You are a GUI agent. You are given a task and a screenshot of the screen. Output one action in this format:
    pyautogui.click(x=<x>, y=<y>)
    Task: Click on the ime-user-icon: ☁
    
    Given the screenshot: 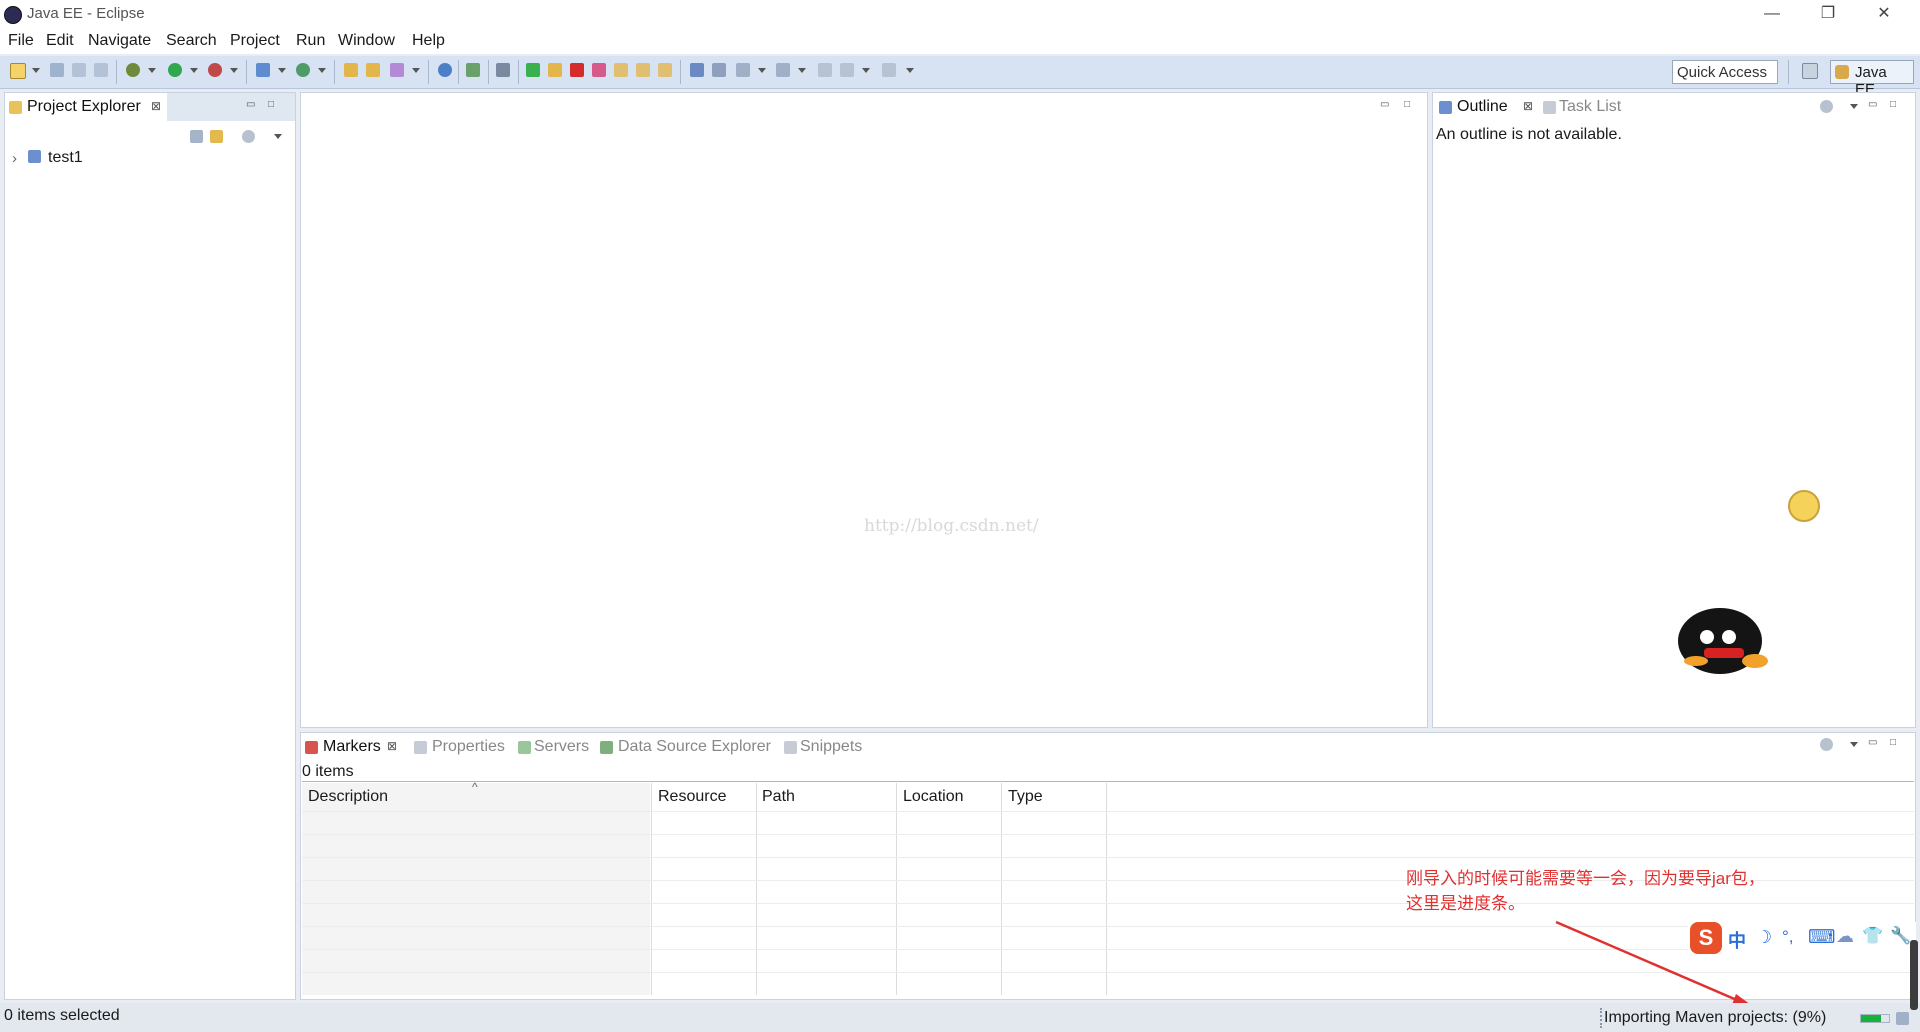 What is the action you would take?
    pyautogui.click(x=1845, y=936)
    